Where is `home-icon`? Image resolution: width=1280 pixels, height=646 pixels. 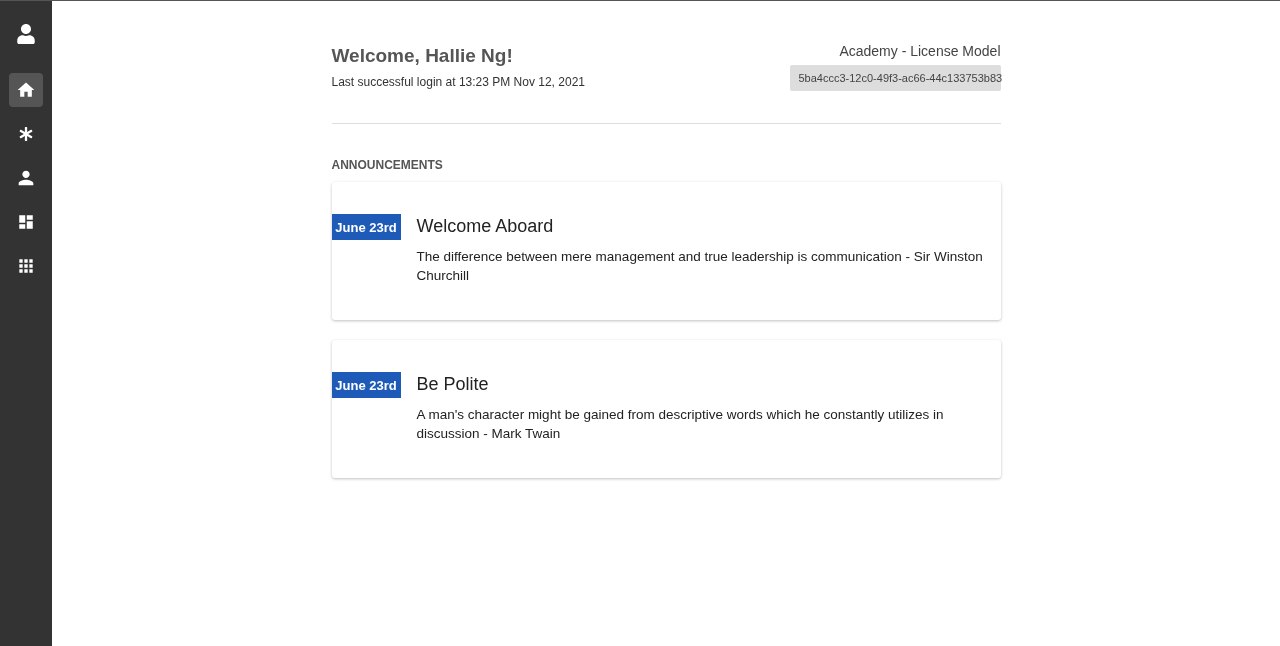
home-icon is located at coordinates (26, 90).